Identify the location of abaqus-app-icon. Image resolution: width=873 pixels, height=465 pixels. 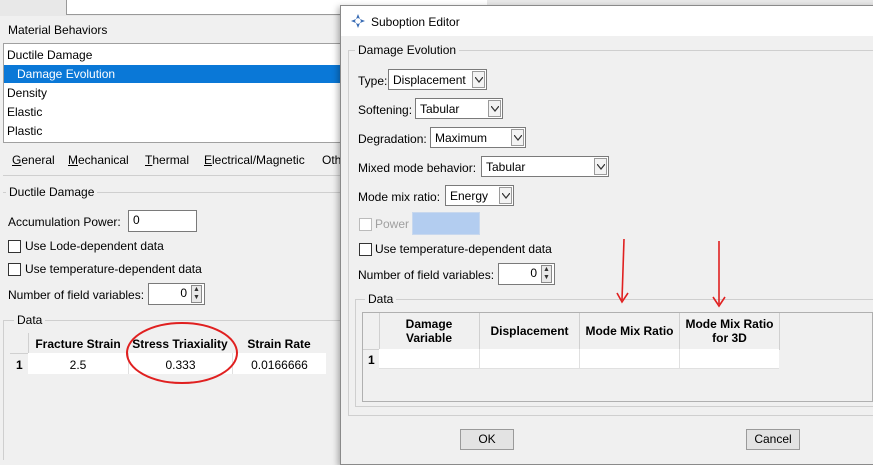
(358, 21).